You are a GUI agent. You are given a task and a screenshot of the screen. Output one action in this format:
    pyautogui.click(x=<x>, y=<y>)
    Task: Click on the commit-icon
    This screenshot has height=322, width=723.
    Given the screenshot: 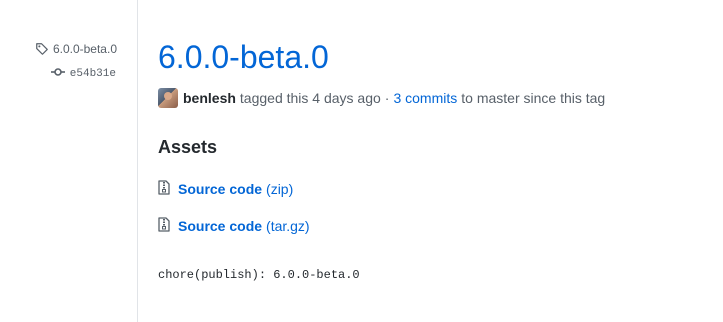 What is the action you would take?
    pyautogui.click(x=57, y=74)
    